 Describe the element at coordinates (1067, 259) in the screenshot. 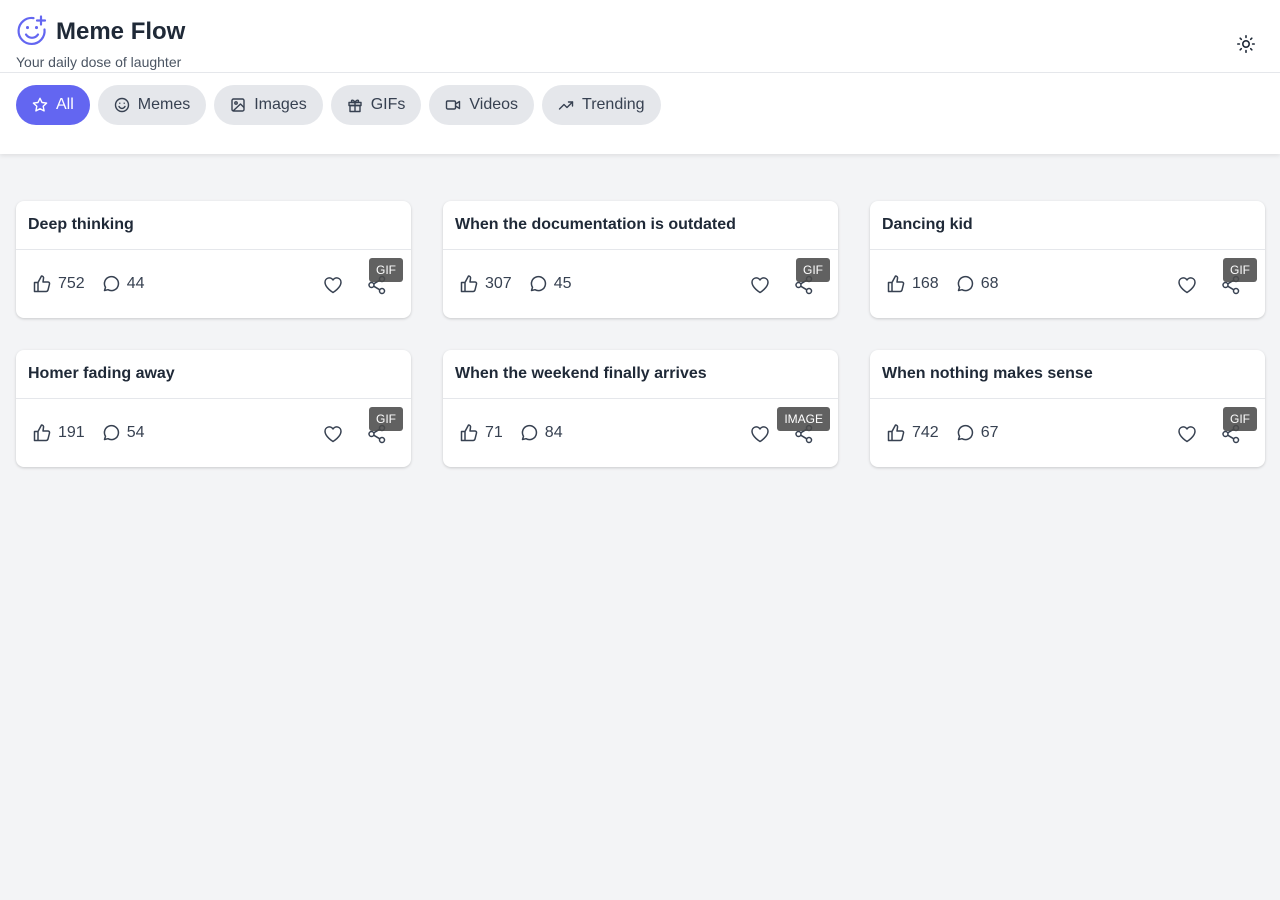

I see `meme-card: Dancing kid 168 68 GIF` at that location.